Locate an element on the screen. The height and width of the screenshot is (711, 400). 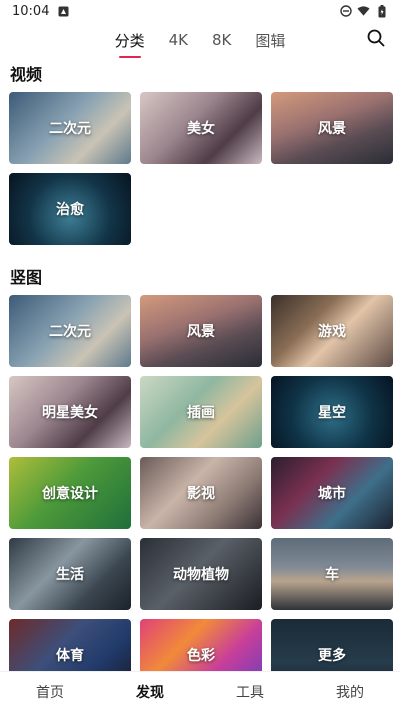
category-card-vertical: 游戏 is located at coordinates (332, 331).